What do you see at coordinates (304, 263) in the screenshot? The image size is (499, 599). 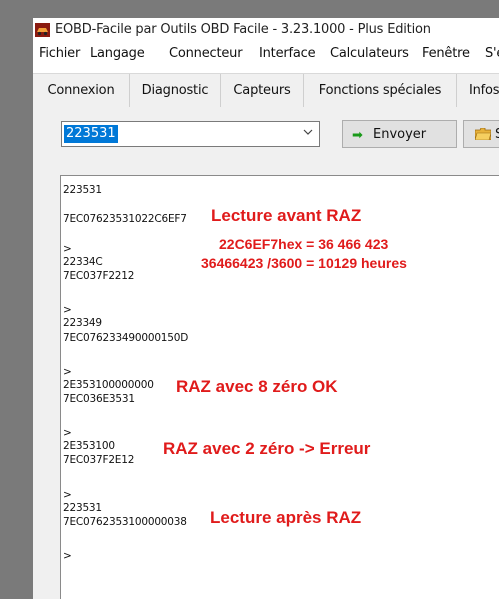 I see `annotation-hours: 36466423 /3600 = 10129 heures` at bounding box center [304, 263].